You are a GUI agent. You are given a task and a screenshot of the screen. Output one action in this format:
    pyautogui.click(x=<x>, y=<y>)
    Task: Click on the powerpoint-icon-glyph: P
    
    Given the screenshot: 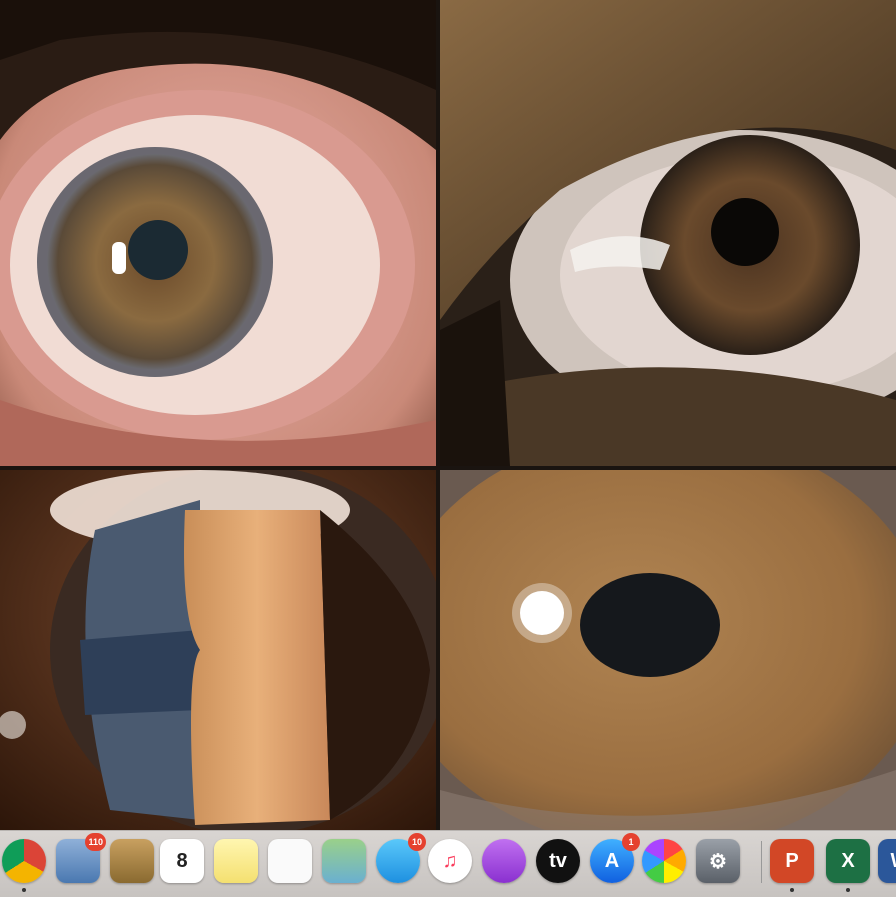 What is the action you would take?
    pyautogui.click(x=792, y=860)
    